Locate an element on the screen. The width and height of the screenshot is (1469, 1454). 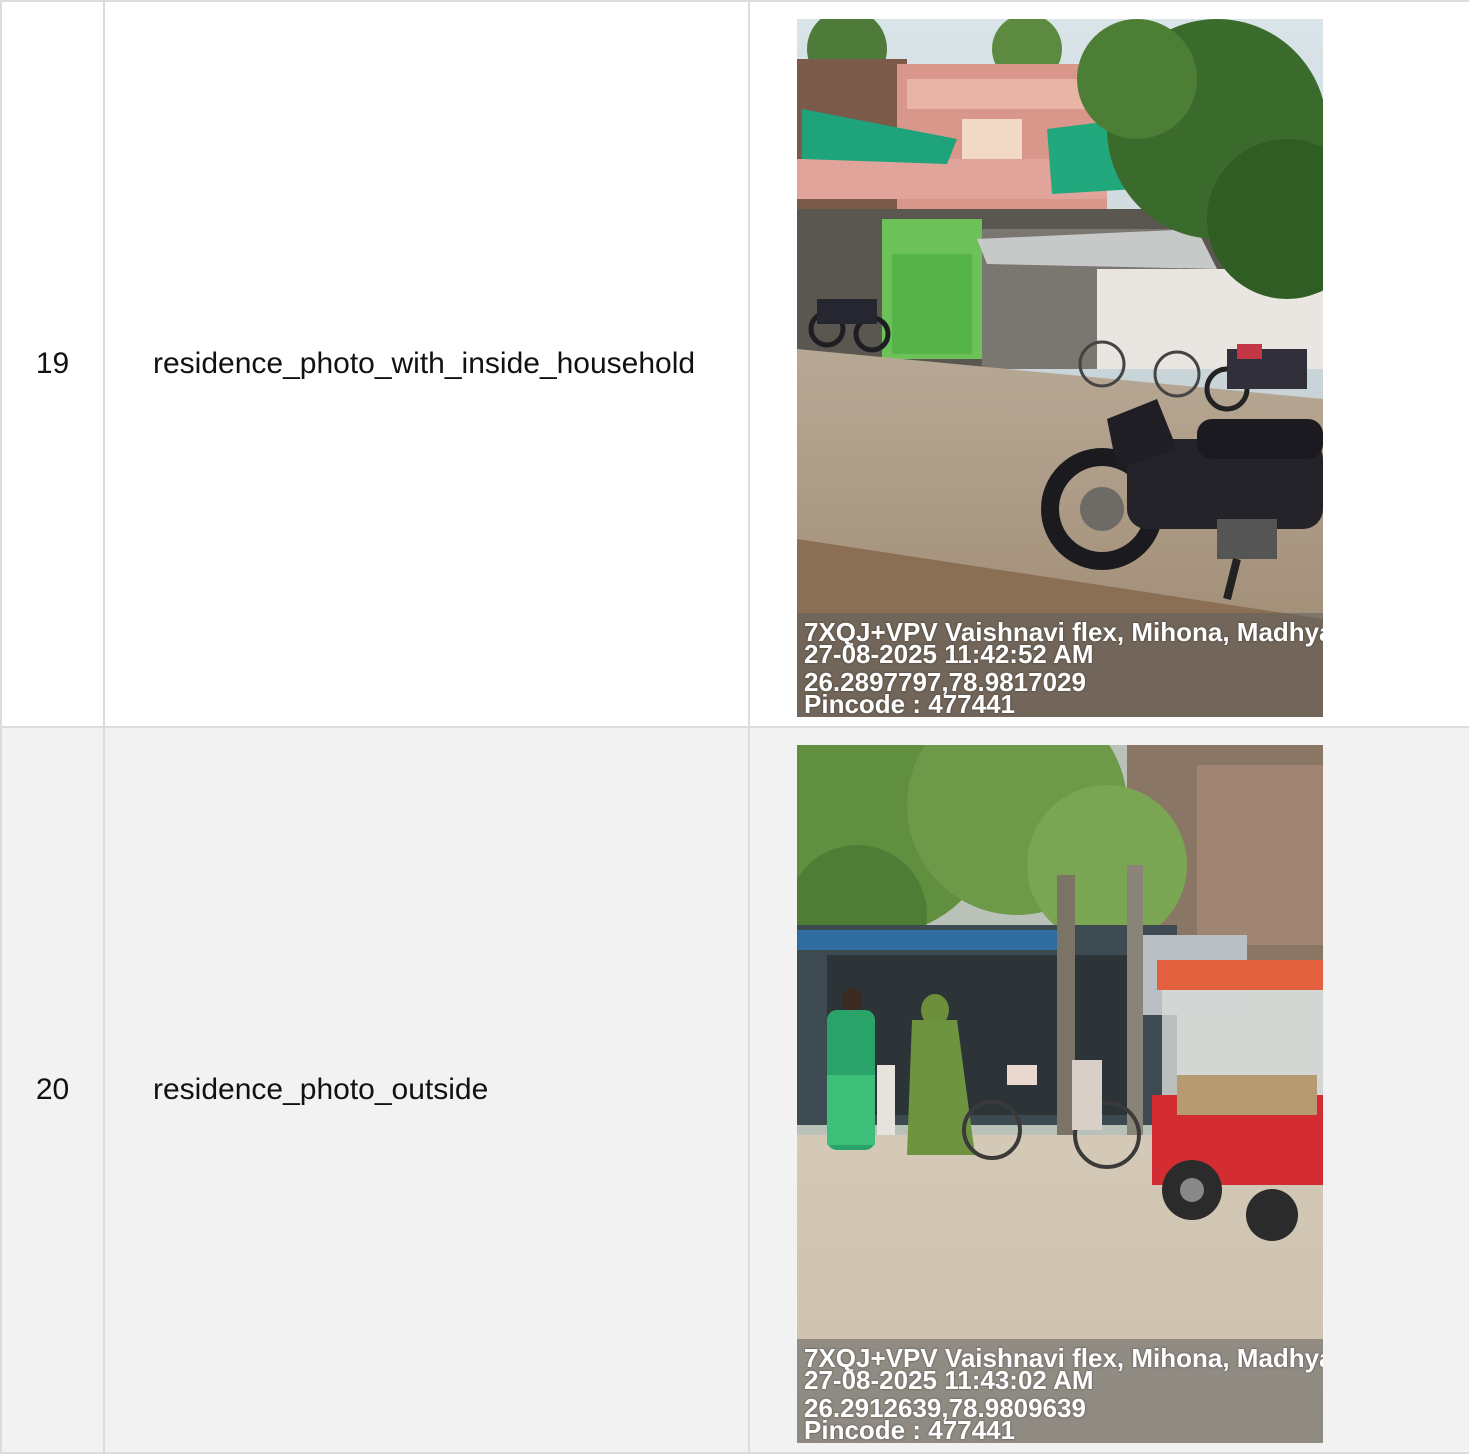
row-number: 19 is located at coordinates (52, 364).